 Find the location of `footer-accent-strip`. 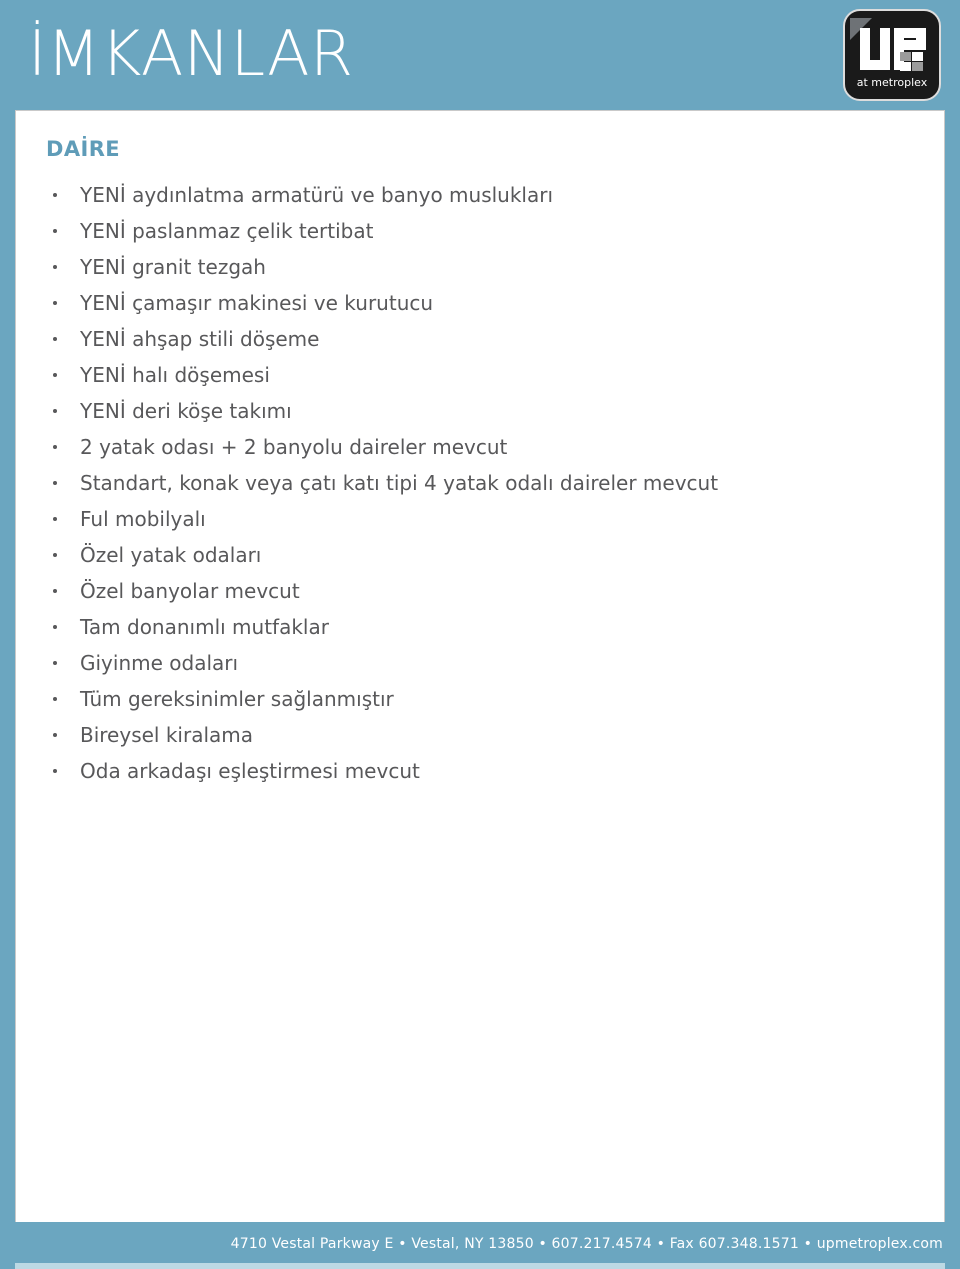

footer-accent-strip is located at coordinates (480, 1266).